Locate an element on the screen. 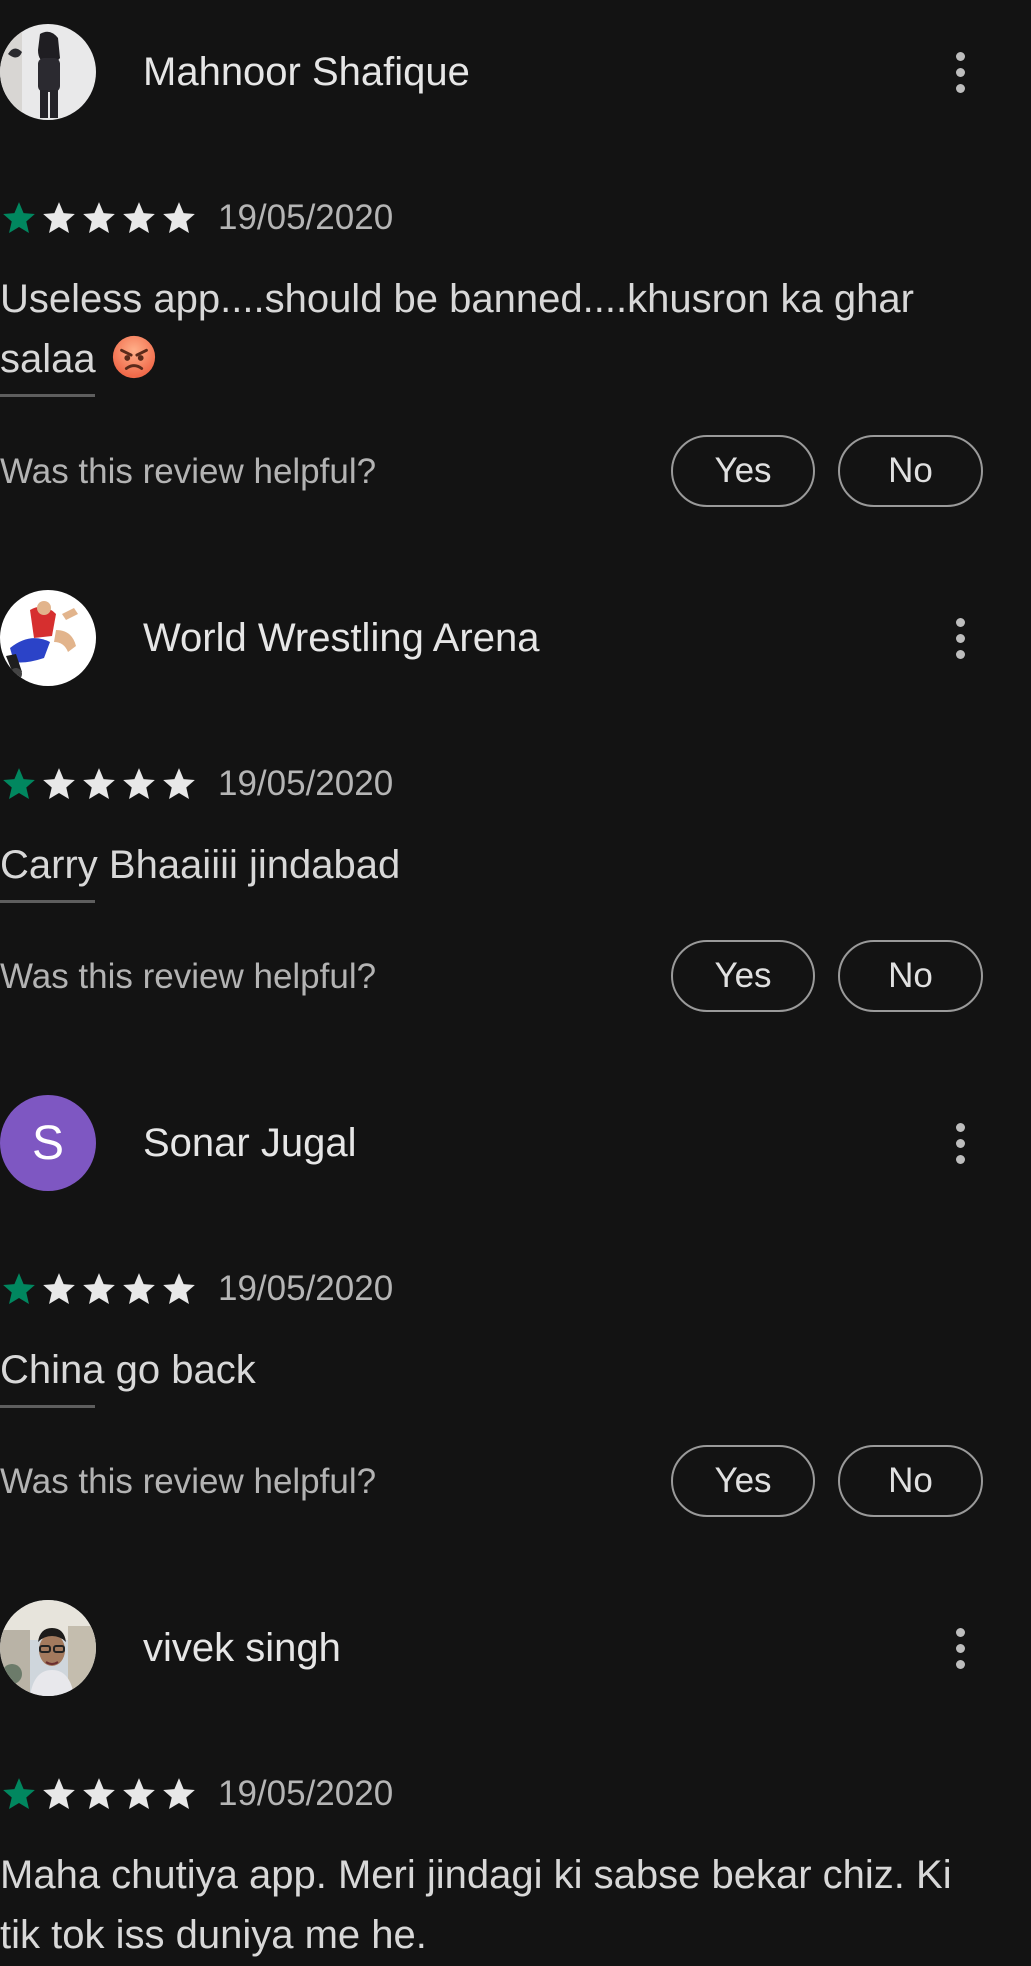 The height and width of the screenshot is (1966, 1031). review-header: World Wrestling Arena is located at coordinates (515, 638).